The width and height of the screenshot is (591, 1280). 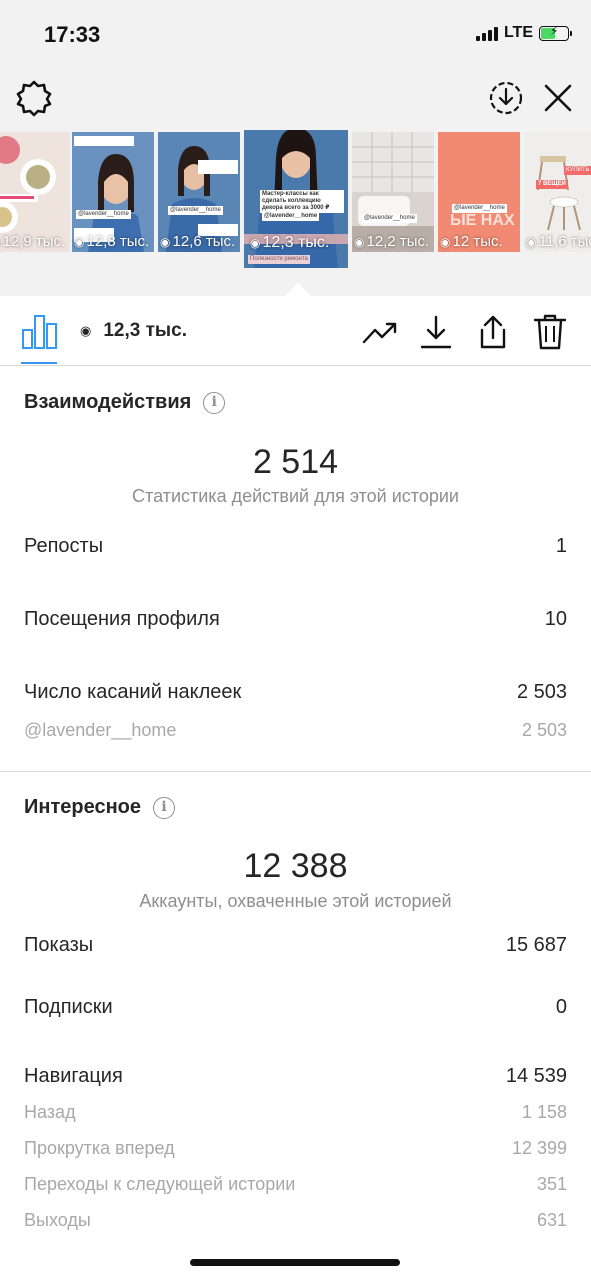 What do you see at coordinates (552, 184) in the screenshot?
I see `story-tag: 7 ВЕЩЕЙ` at bounding box center [552, 184].